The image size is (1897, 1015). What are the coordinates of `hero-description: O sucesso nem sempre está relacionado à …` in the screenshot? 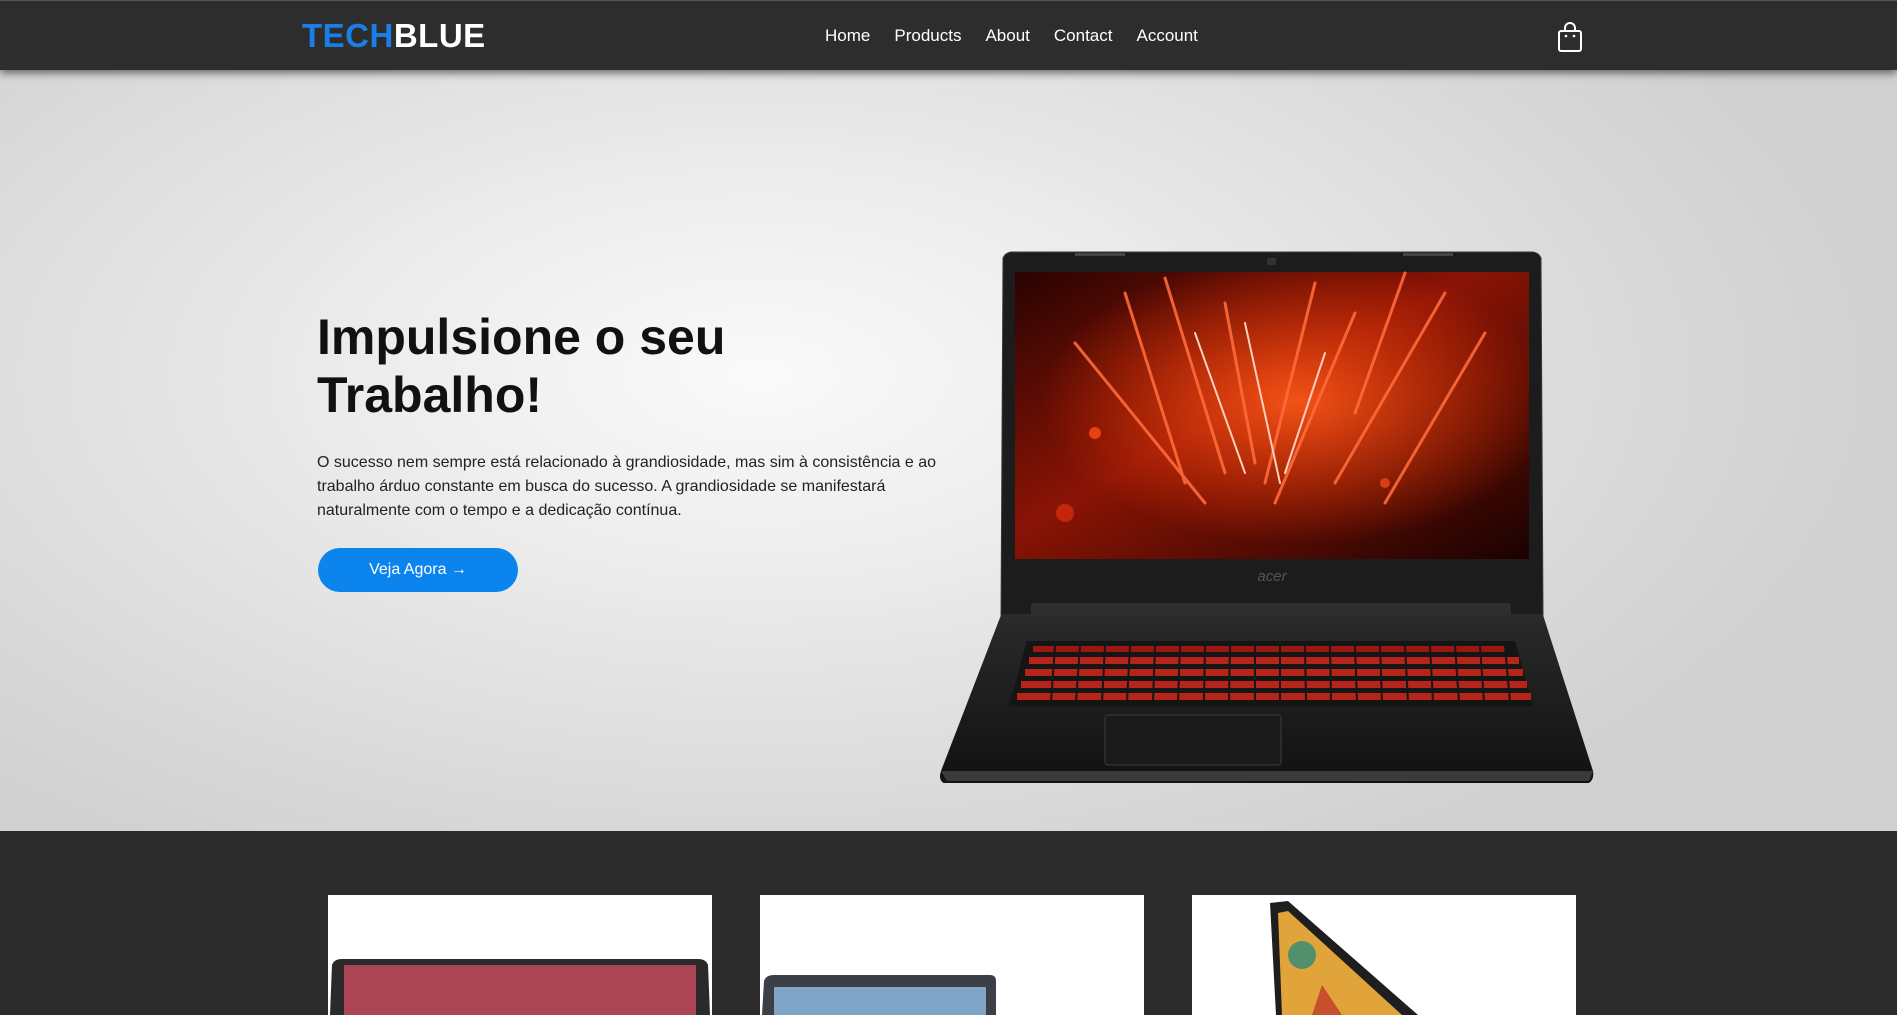 It's located at (626, 486).